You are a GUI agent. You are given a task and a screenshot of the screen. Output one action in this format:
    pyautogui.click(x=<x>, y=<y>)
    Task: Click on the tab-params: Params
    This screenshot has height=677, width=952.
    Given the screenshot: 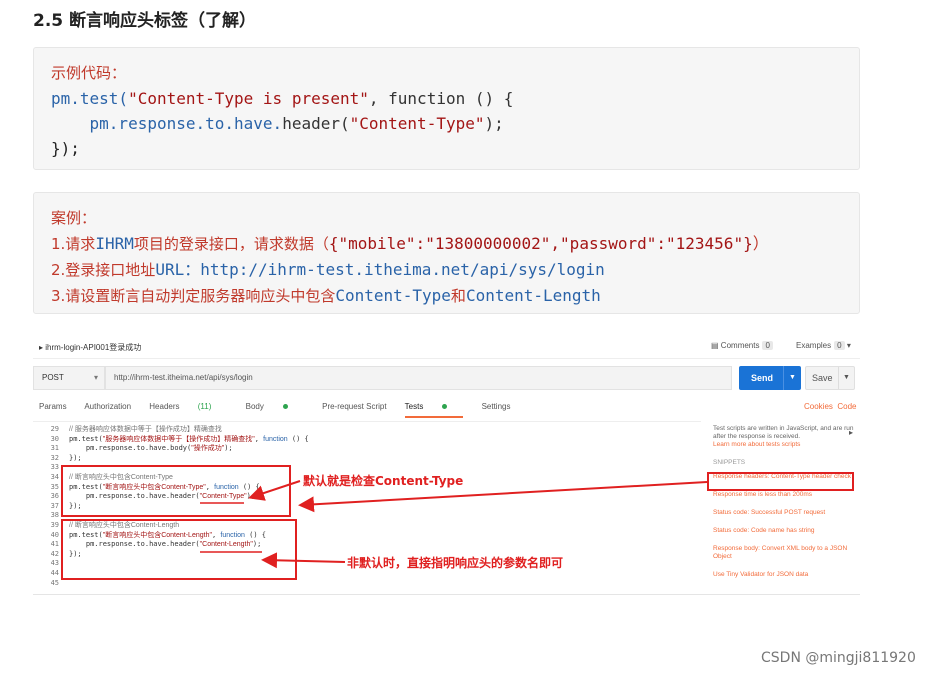 What is the action you would take?
    pyautogui.click(x=53, y=406)
    